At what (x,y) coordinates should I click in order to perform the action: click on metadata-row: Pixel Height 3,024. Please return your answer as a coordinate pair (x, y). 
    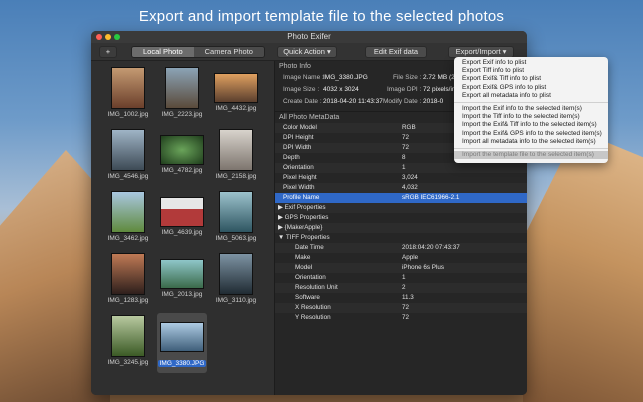
    Looking at the image, I should click on (401, 178).